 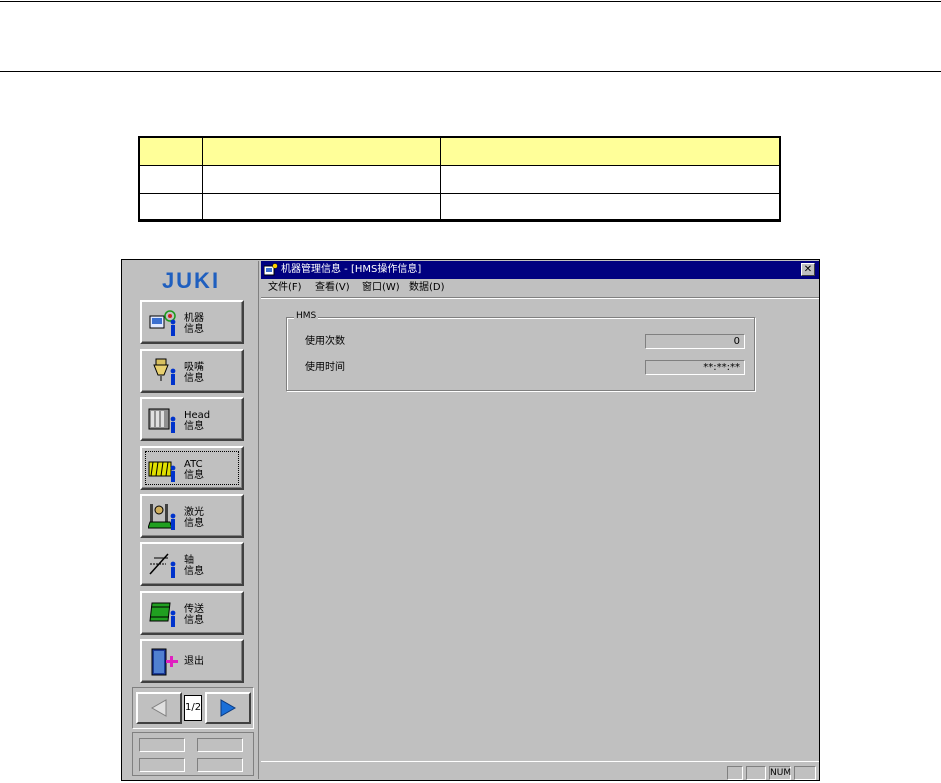 I want to click on next-page-button, so click(x=228, y=708).